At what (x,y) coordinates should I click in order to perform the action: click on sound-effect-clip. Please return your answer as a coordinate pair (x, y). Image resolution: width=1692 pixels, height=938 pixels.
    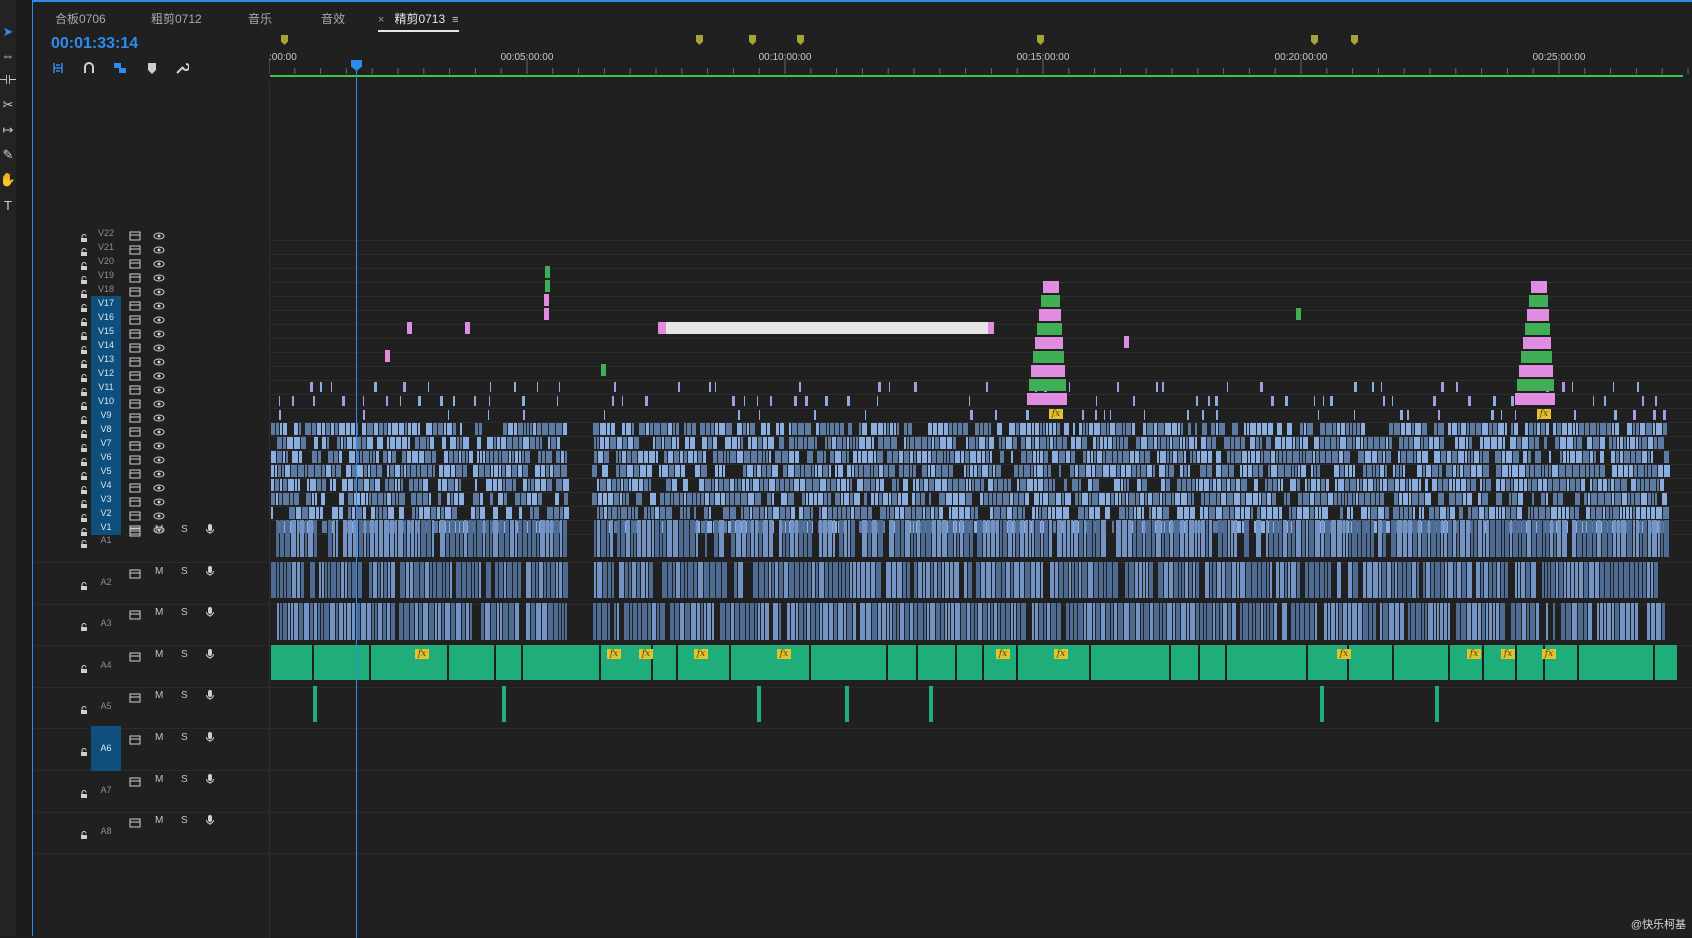
    Looking at the image, I should click on (504, 704).